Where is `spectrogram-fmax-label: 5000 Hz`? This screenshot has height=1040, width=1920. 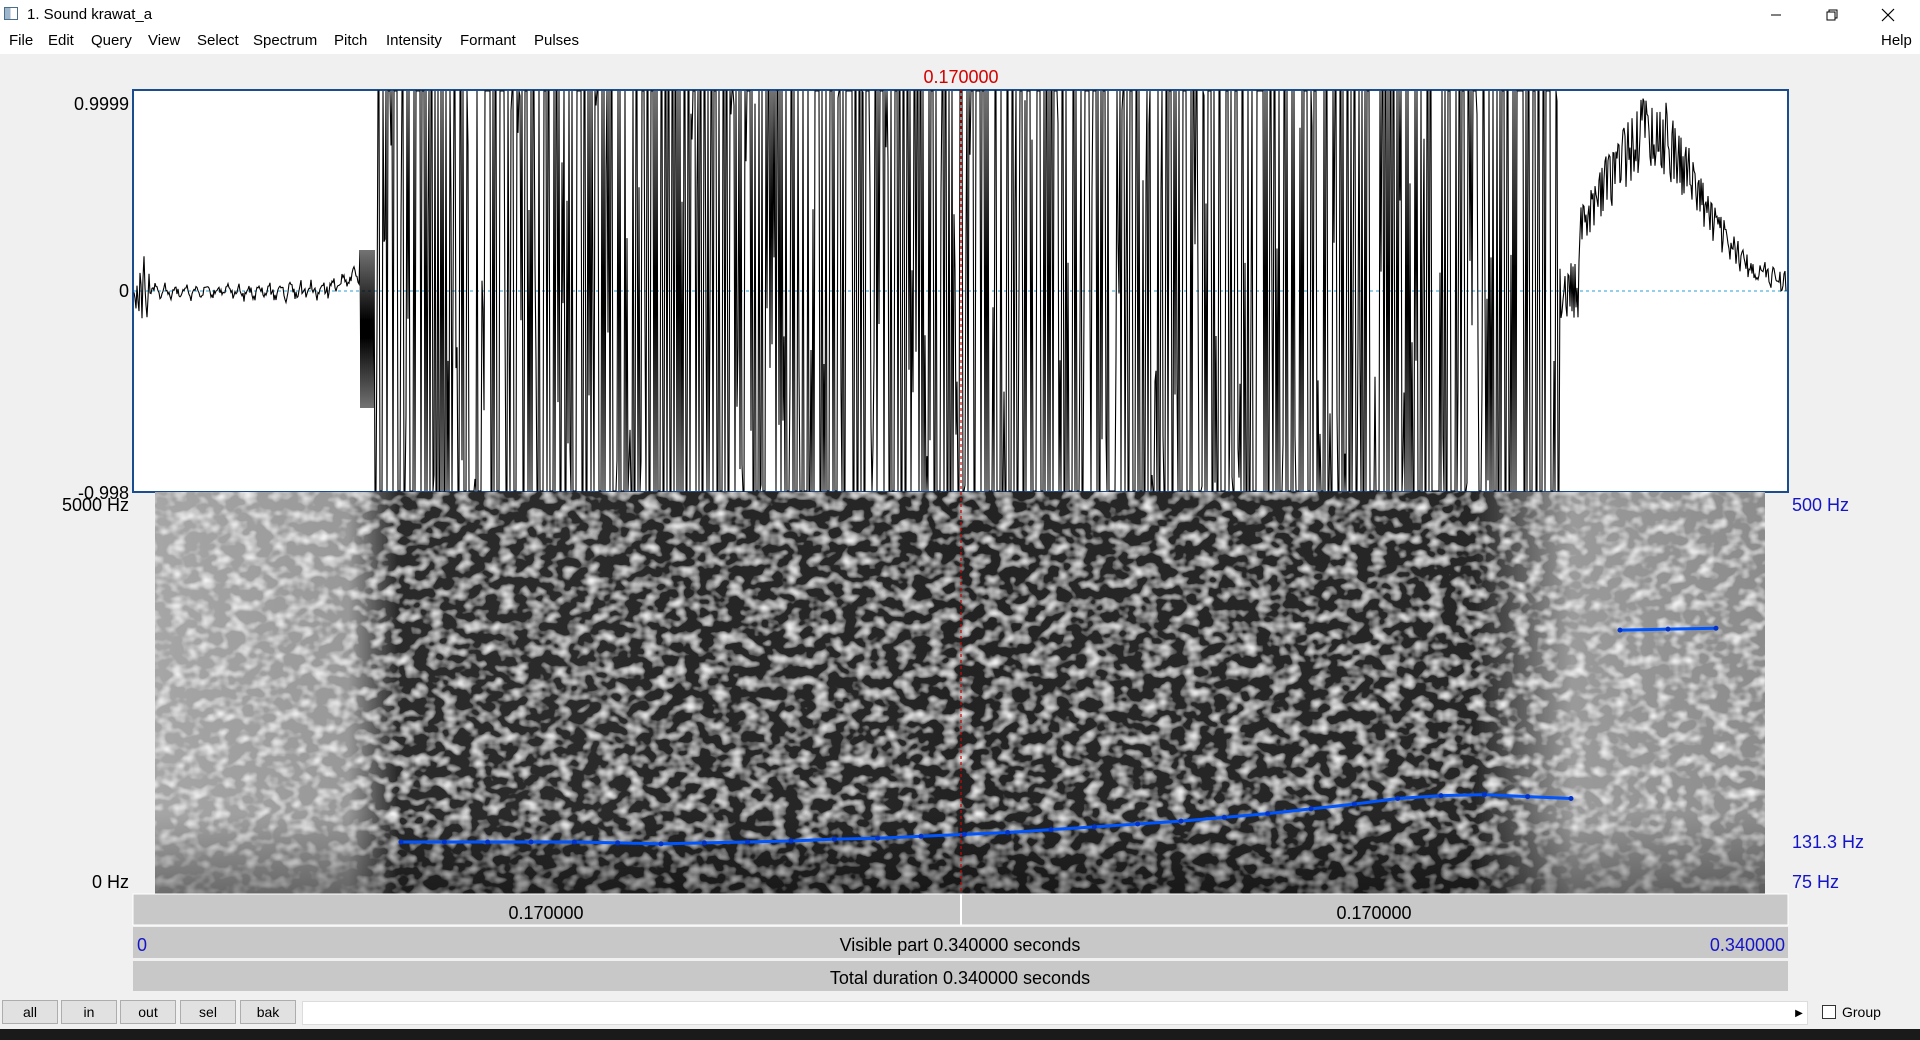
spectrogram-fmax-label: 5000 Hz is located at coordinates (95, 505).